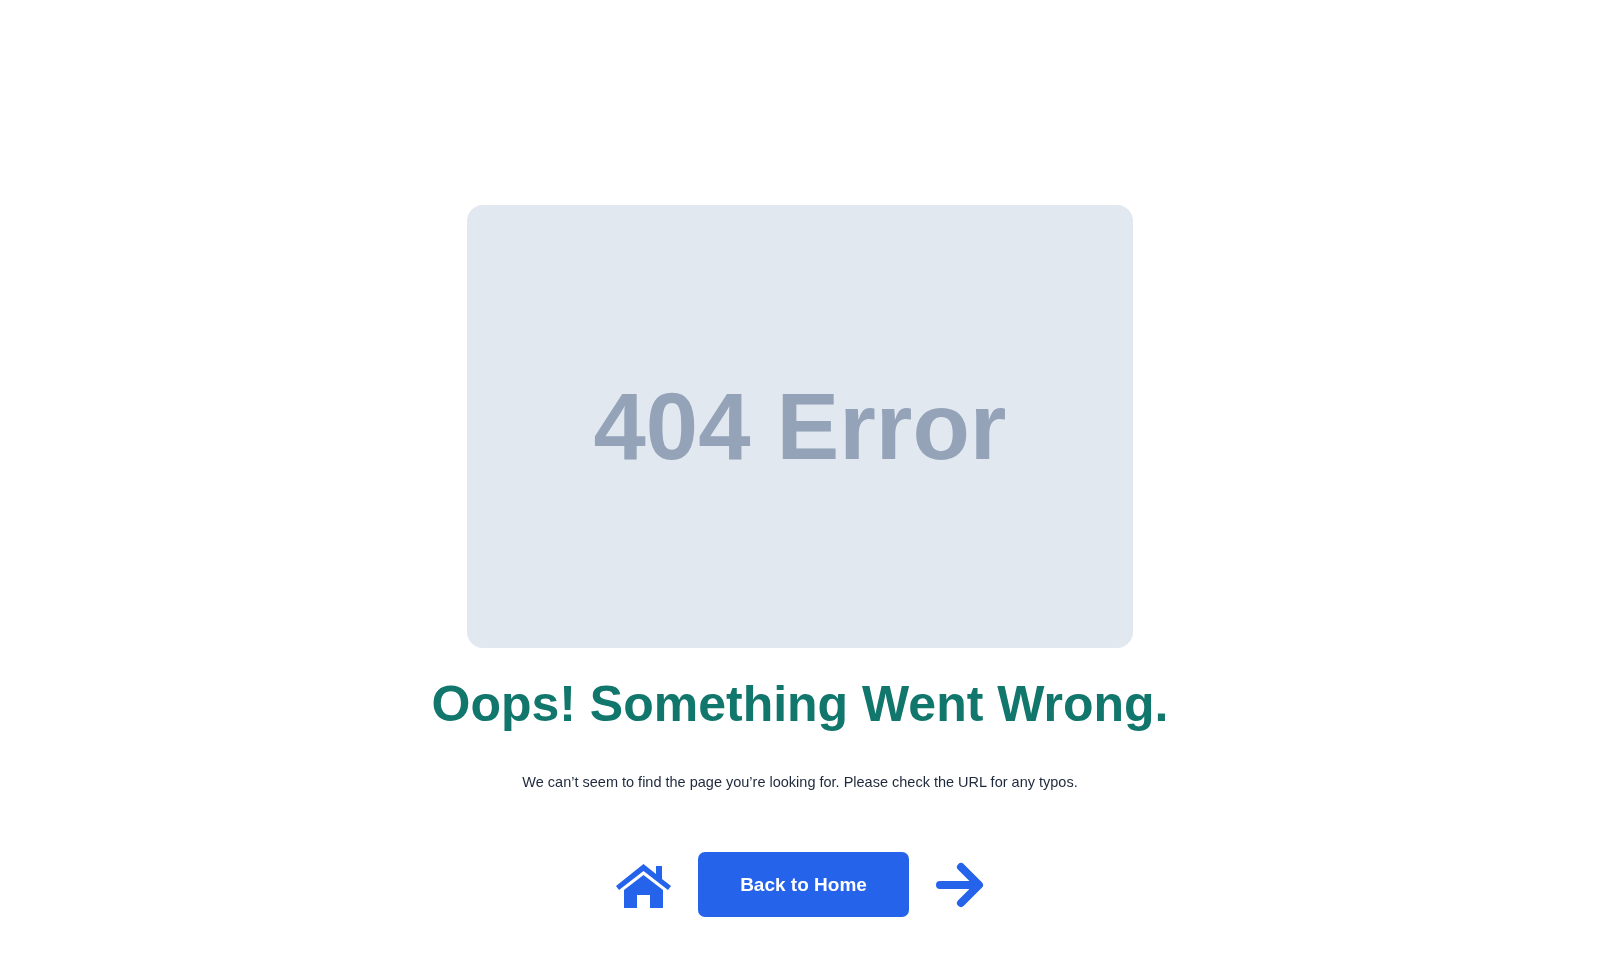 The width and height of the screenshot is (1600, 978). What do you see at coordinates (960, 884) in the screenshot?
I see `arrow-right-icon` at bounding box center [960, 884].